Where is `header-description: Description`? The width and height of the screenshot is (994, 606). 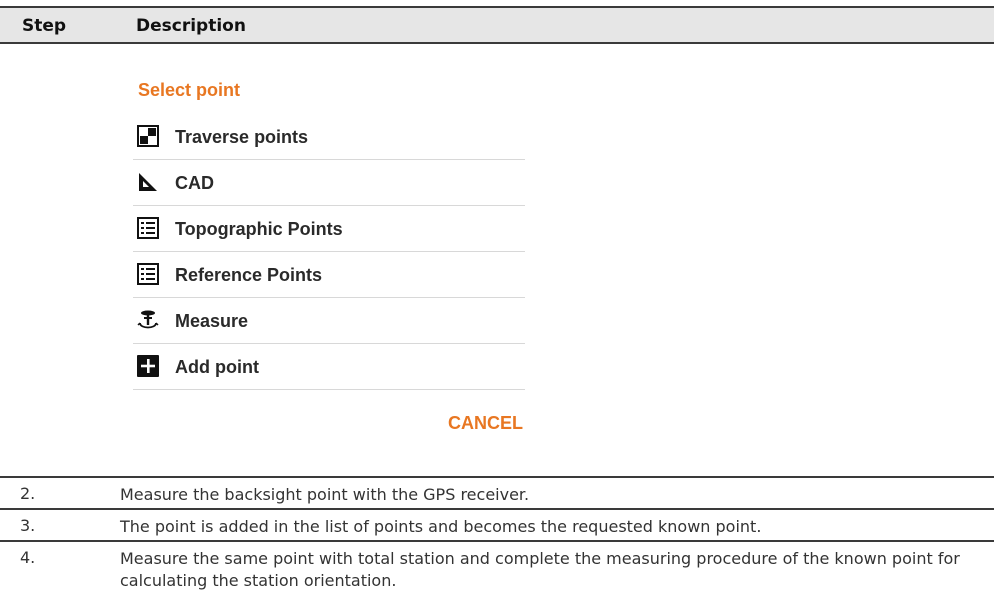 header-description: Description is located at coordinates (191, 26).